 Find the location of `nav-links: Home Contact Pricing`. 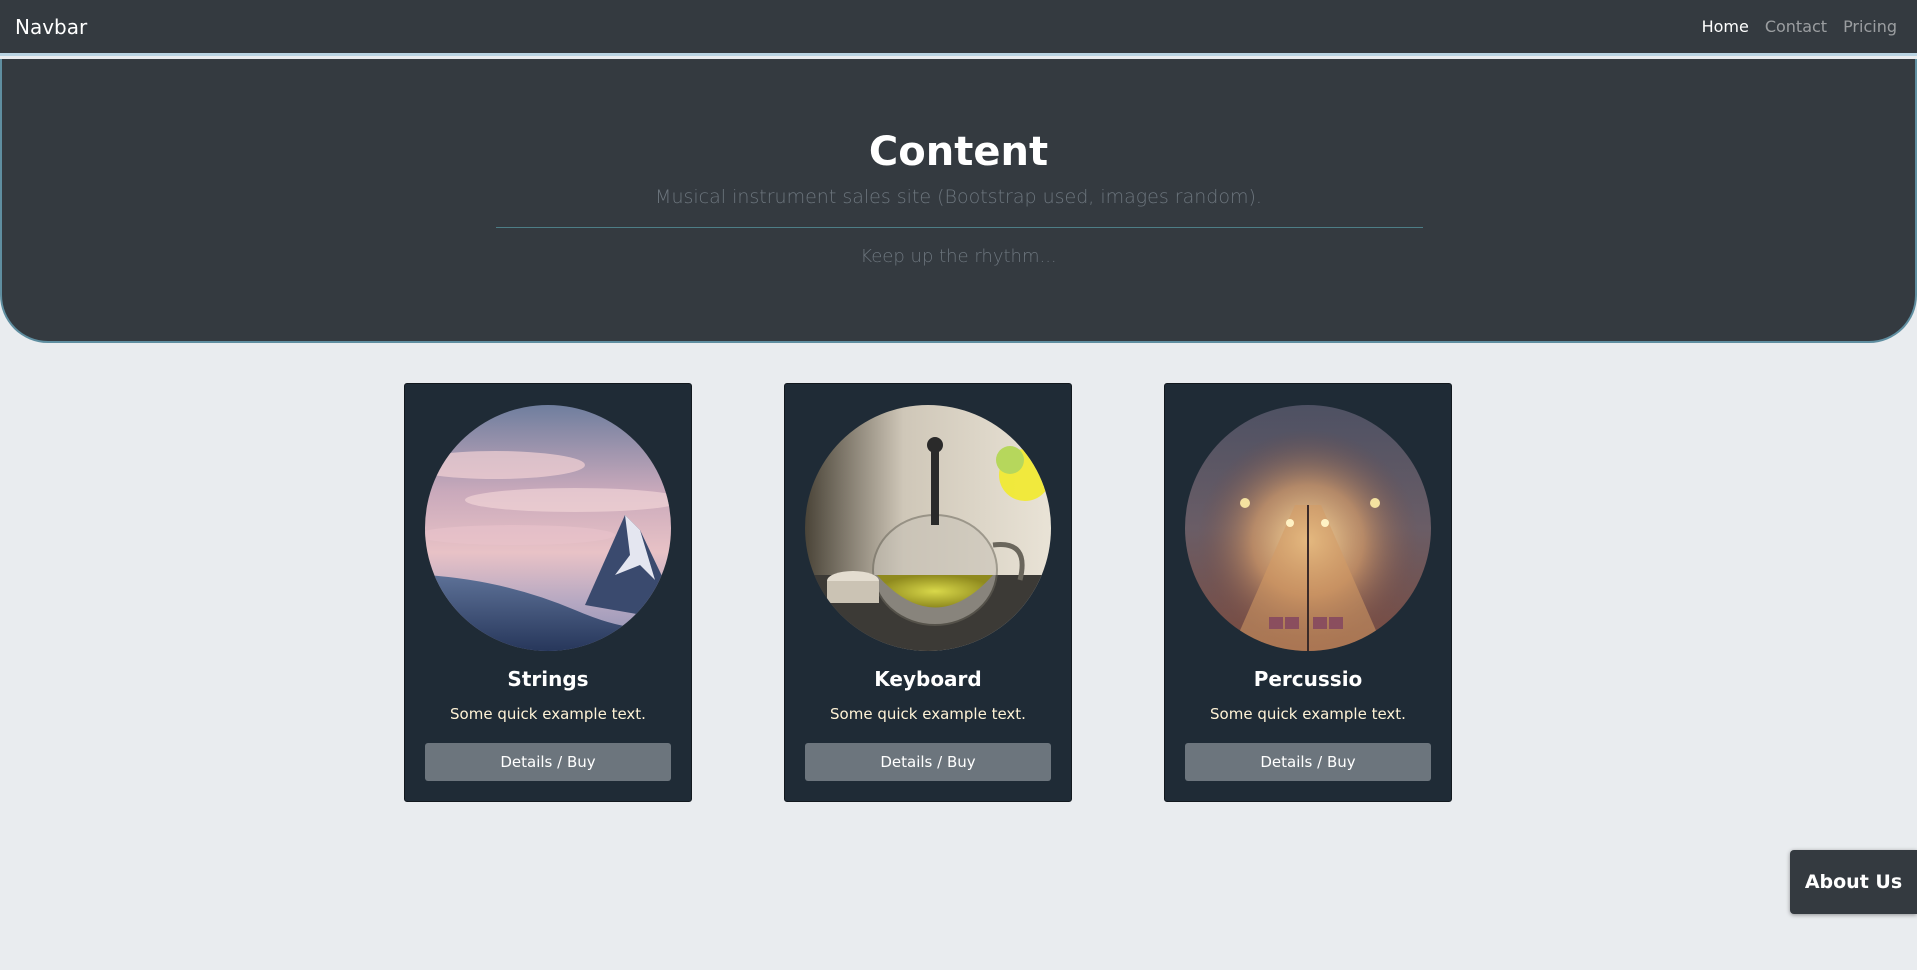

nav-links: Home Contact Pricing is located at coordinates (1799, 27).